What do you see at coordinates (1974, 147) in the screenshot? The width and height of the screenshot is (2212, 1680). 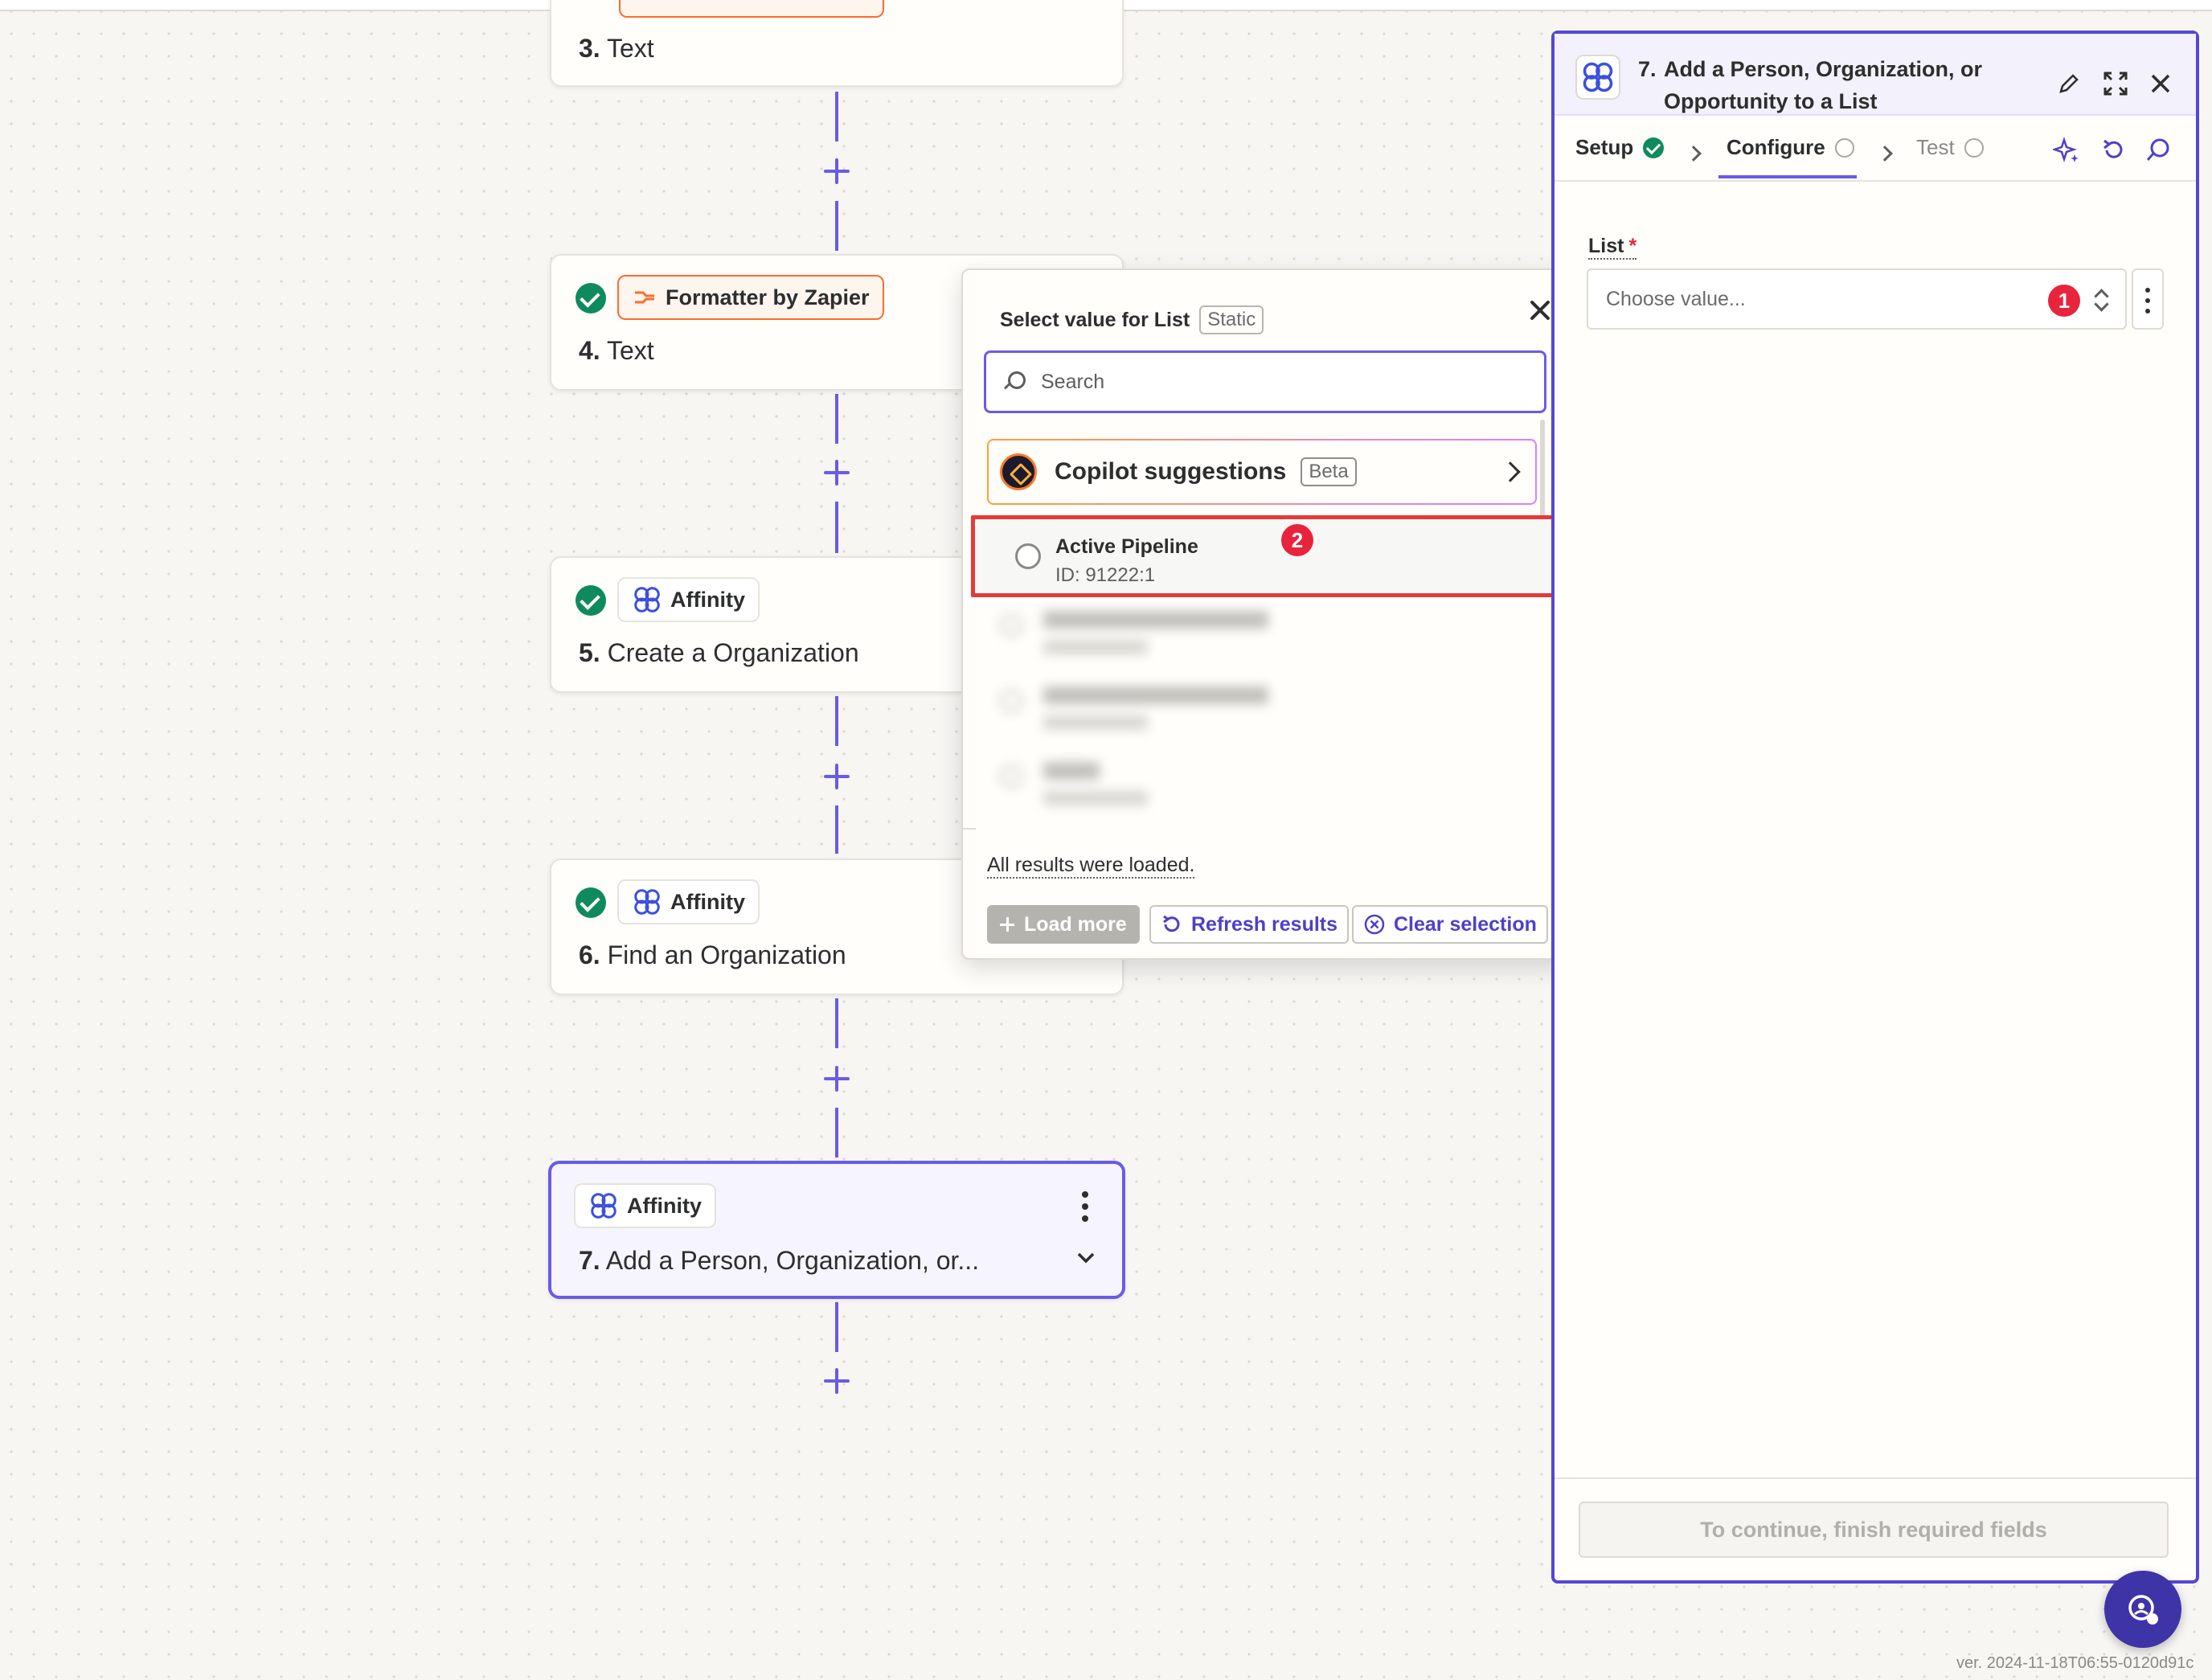 I see `clock-status-icon` at bounding box center [1974, 147].